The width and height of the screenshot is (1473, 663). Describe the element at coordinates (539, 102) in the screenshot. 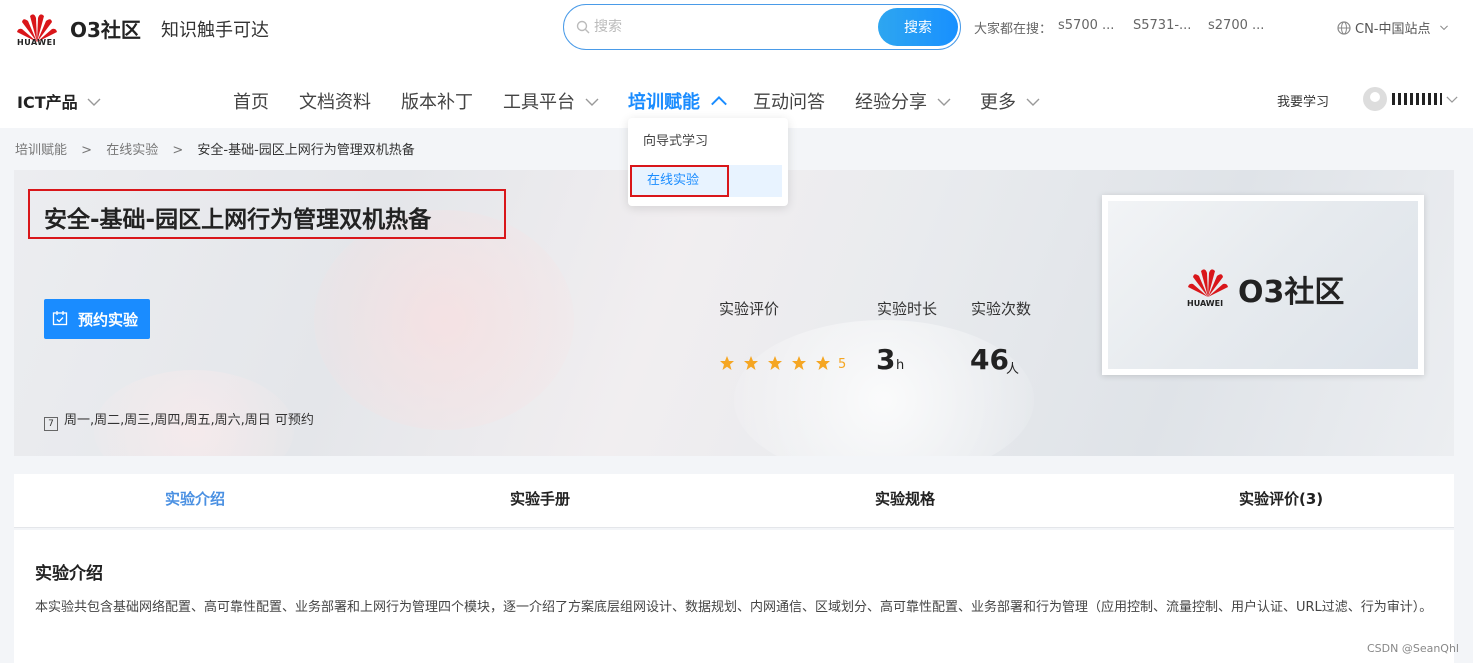

I see `nav-item-label: 工具平台` at that location.